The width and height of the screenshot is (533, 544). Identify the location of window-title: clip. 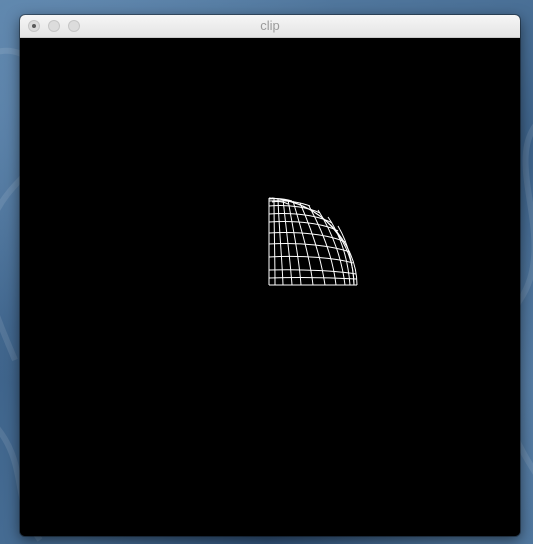
(270, 25).